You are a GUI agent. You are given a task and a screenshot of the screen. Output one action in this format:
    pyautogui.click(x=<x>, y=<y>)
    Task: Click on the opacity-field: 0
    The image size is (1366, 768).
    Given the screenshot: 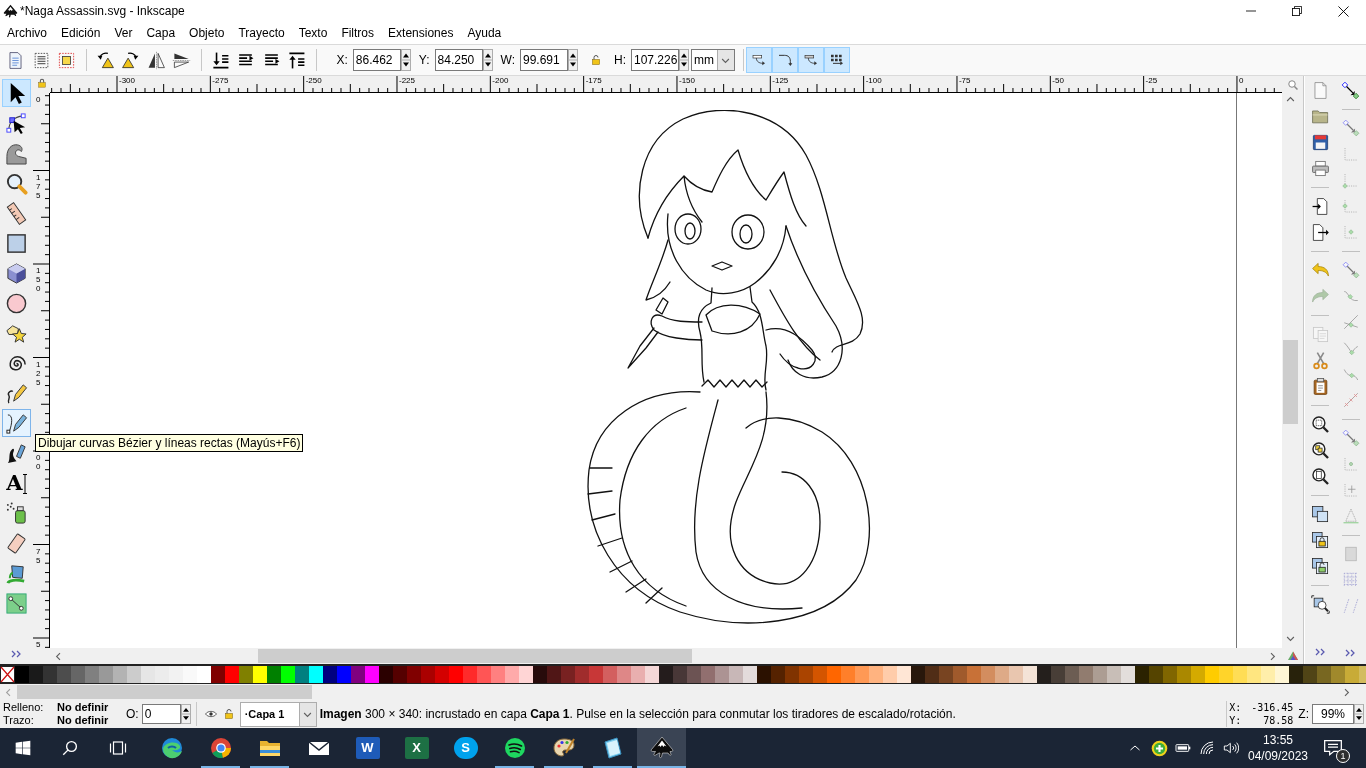 What is the action you would take?
    pyautogui.click(x=161, y=714)
    